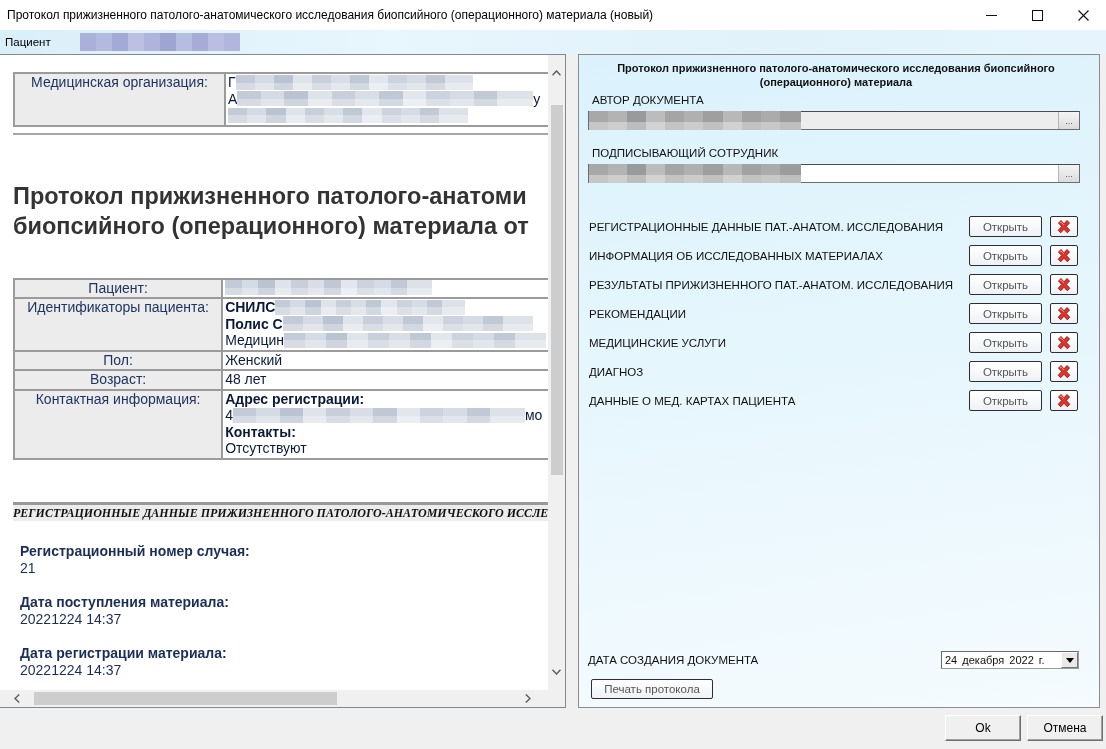 The height and width of the screenshot is (749, 1106). What do you see at coordinates (250, 307) in the screenshot?
I see `cell-text: СНИЛС` at bounding box center [250, 307].